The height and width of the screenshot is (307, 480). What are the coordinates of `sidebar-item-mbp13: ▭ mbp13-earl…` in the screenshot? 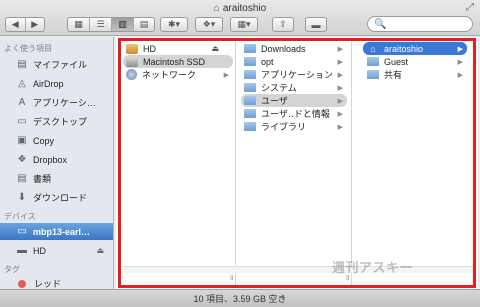 It's located at (56, 231).